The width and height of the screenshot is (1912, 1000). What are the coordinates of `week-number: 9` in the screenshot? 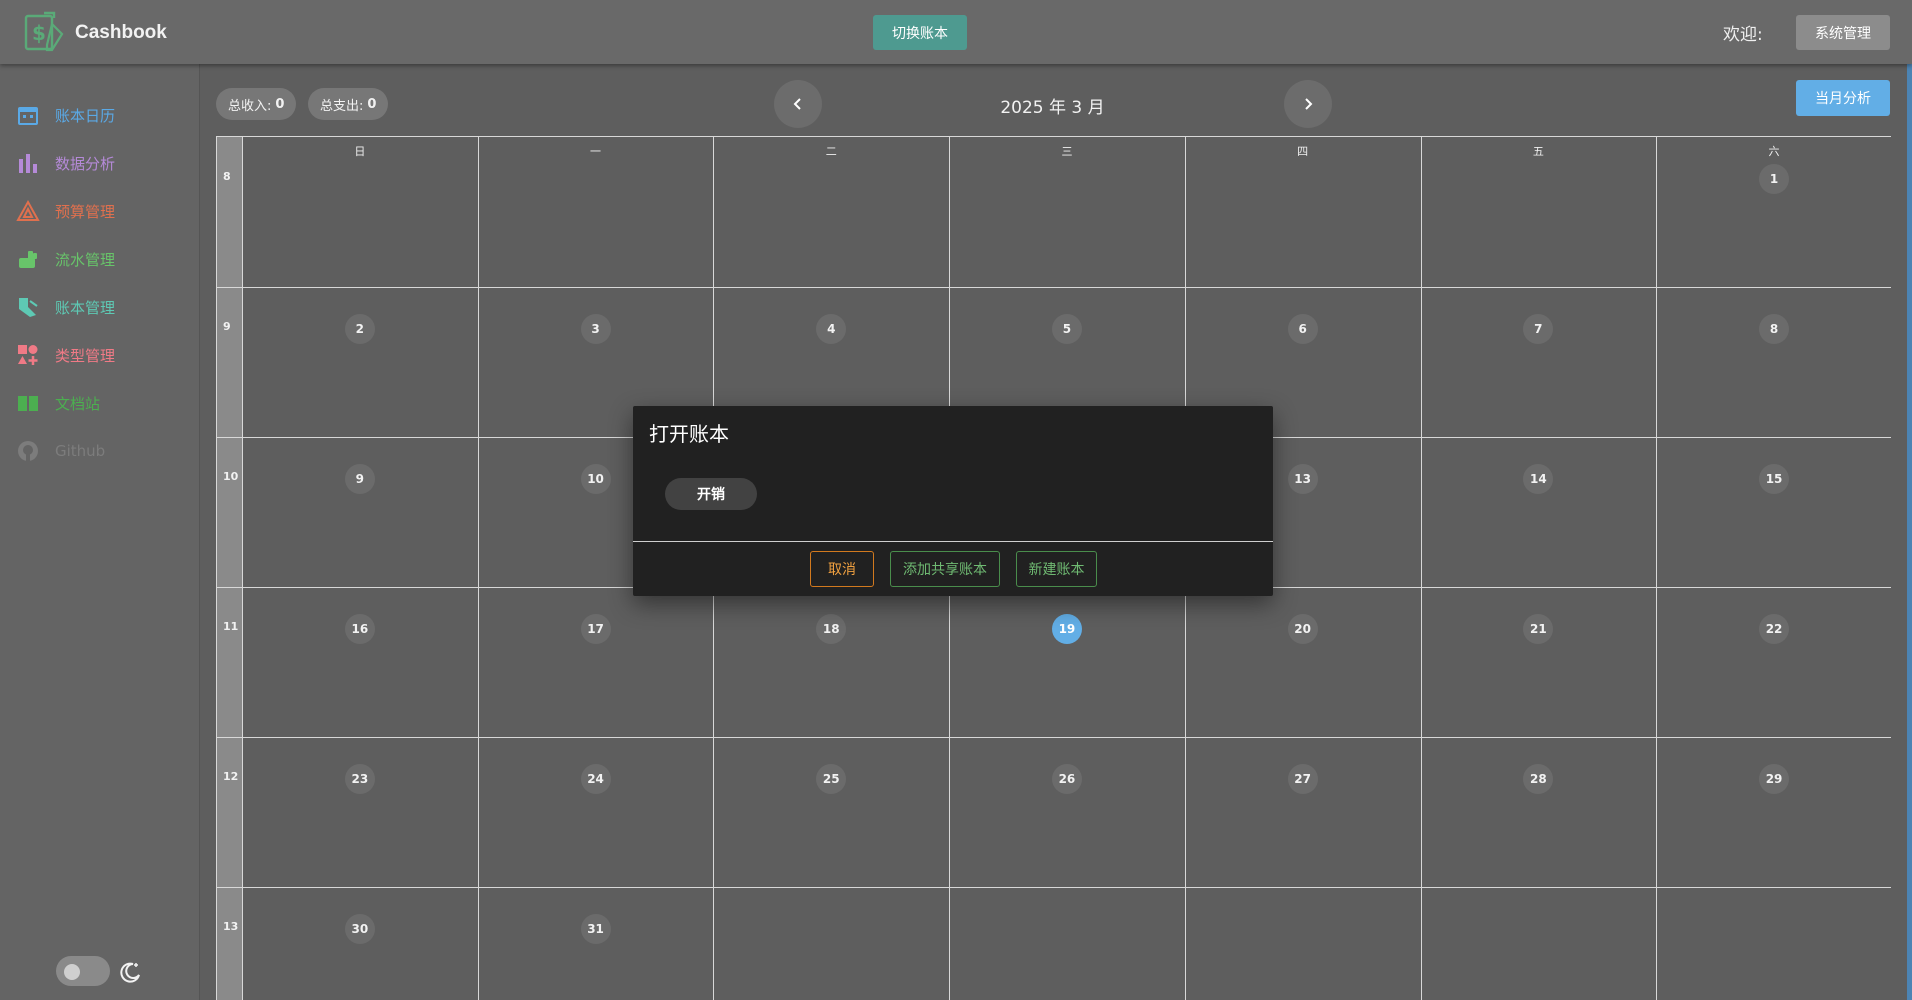 It's located at (227, 326).